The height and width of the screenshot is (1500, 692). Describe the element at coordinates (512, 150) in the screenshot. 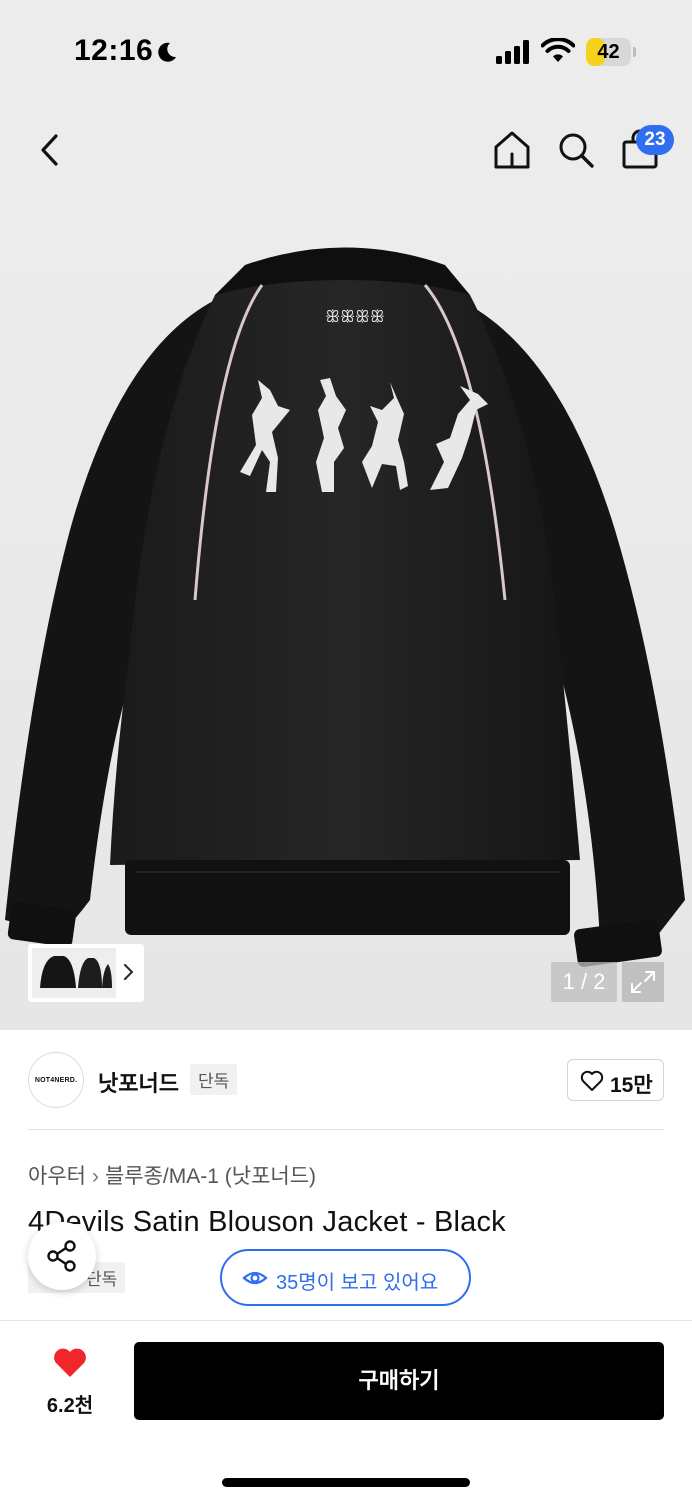

I see `home-icon` at that location.